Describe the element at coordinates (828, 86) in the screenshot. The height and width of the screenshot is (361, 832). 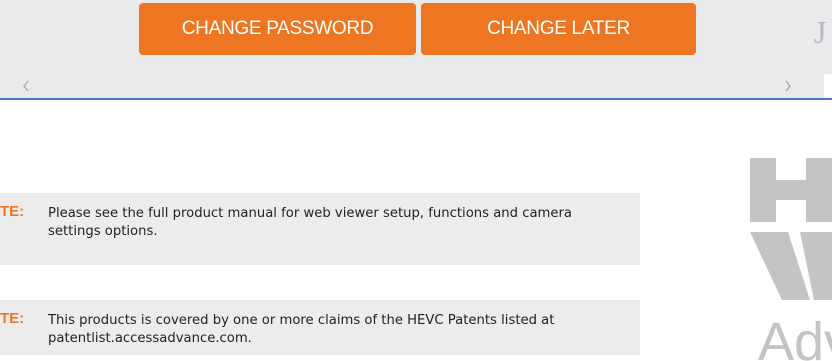
I see `scrollbar-edge` at that location.